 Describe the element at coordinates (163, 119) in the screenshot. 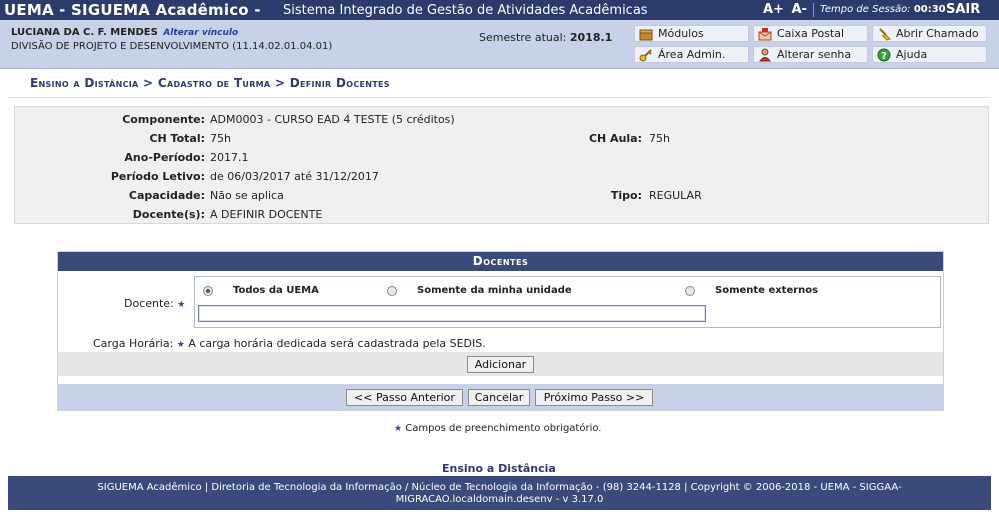

I see `componente-label: Componente:` at that location.